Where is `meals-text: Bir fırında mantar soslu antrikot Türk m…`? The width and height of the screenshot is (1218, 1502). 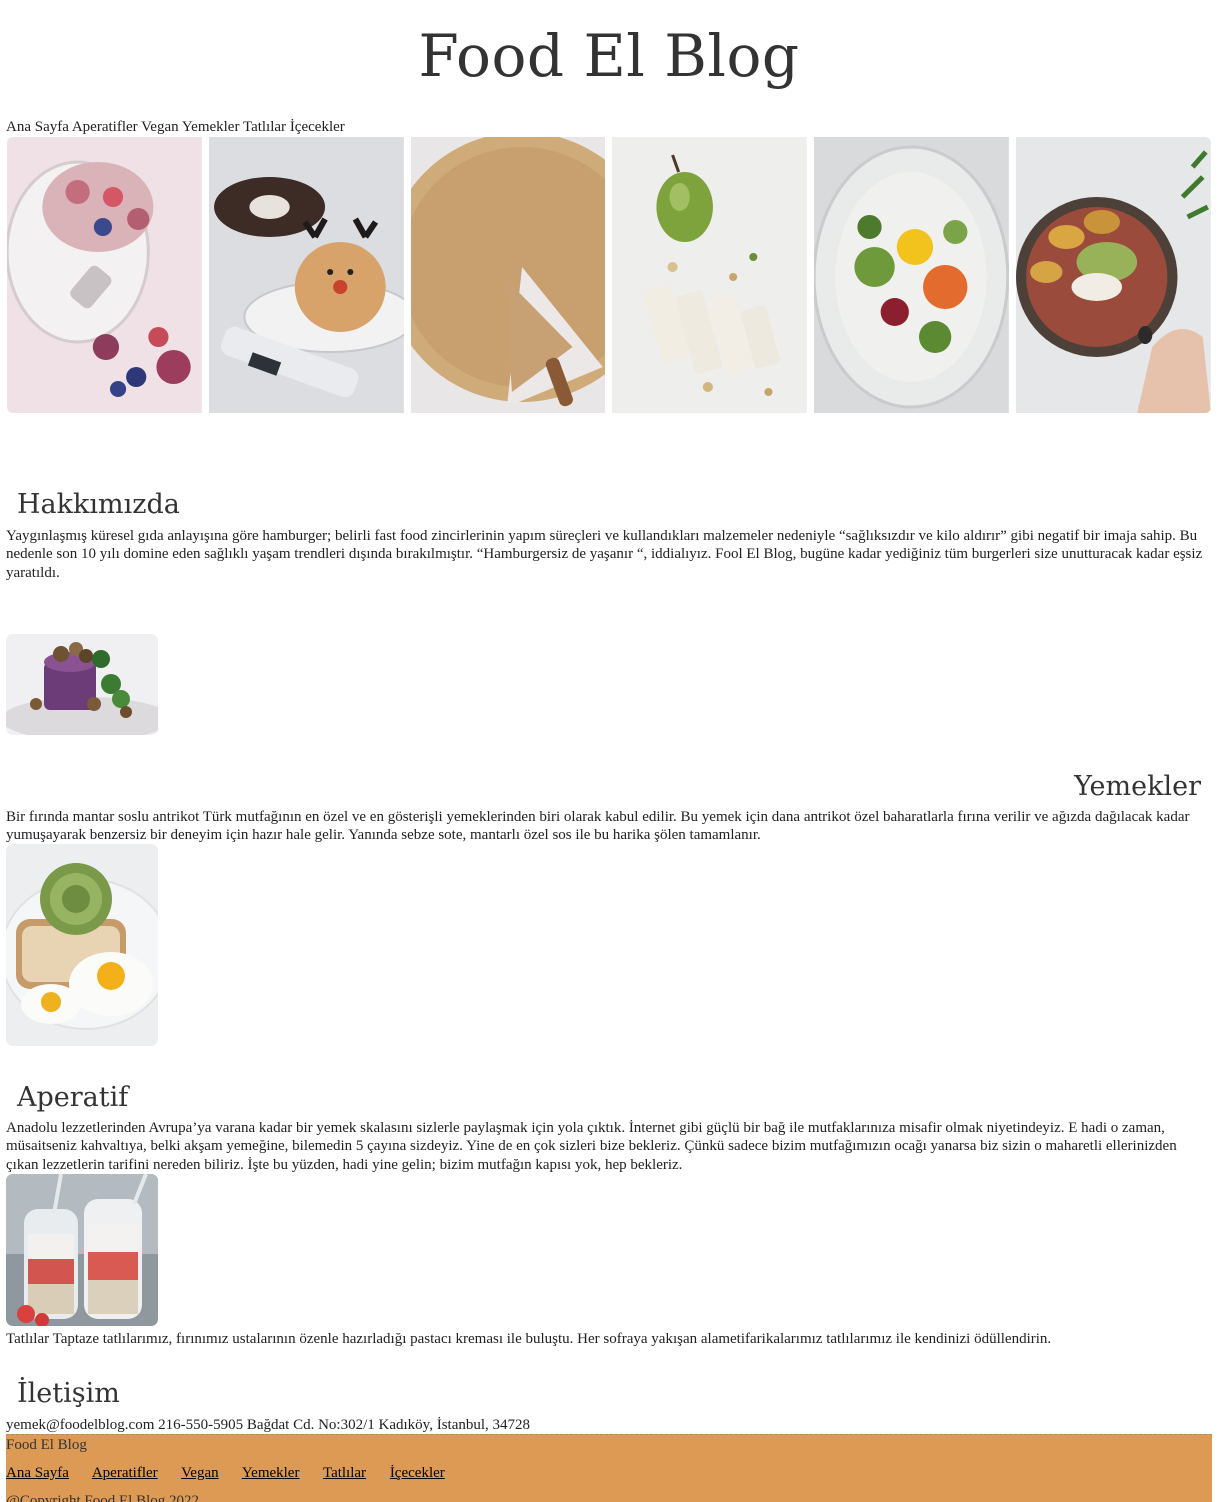 meals-text: Bir fırında mantar soslu antrikot Türk m… is located at coordinates (598, 826).